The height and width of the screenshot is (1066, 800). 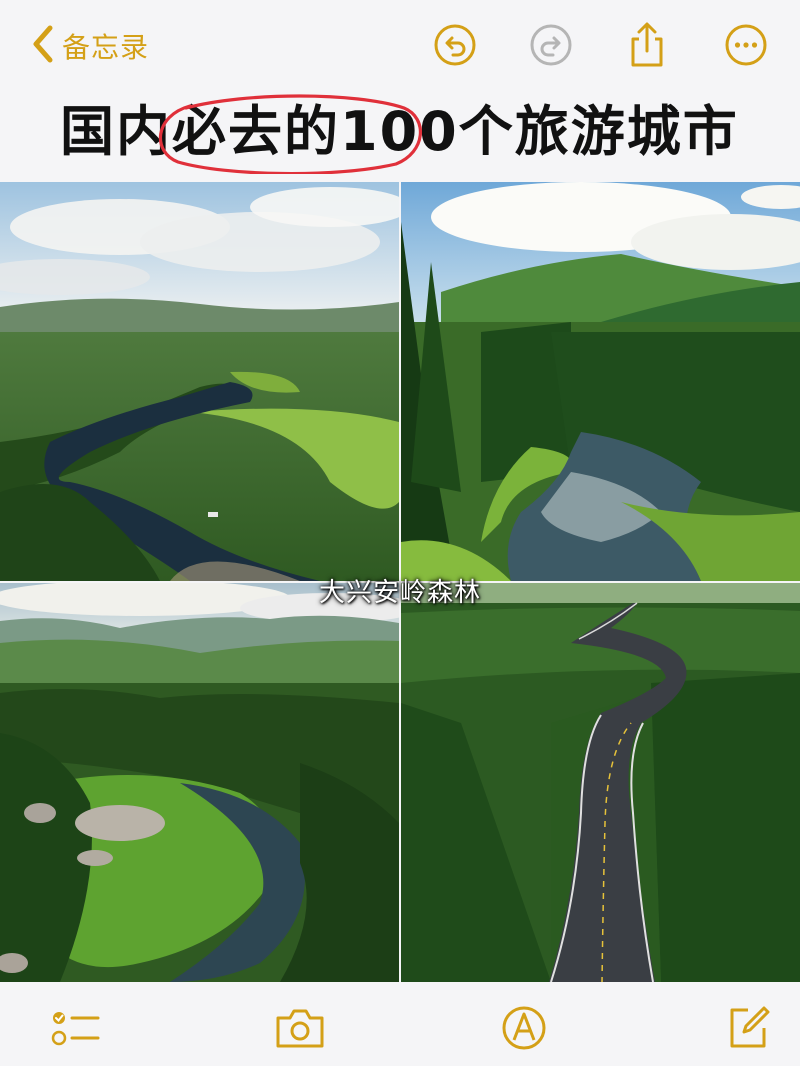 What do you see at coordinates (399, 593) in the screenshot?
I see `photo-caption: 大兴安岭森林` at bounding box center [399, 593].